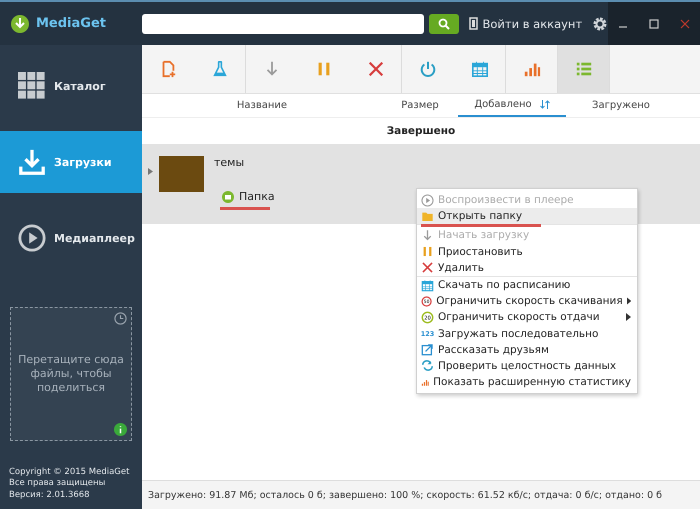  Describe the element at coordinates (427, 235) in the screenshot. I see `down-arrow-icon` at that location.